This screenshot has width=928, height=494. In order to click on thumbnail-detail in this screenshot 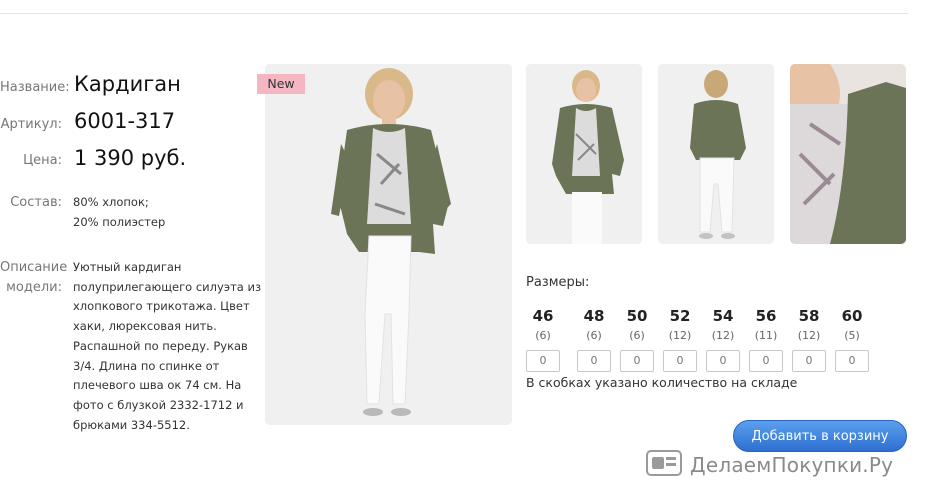, I will do `click(848, 154)`.